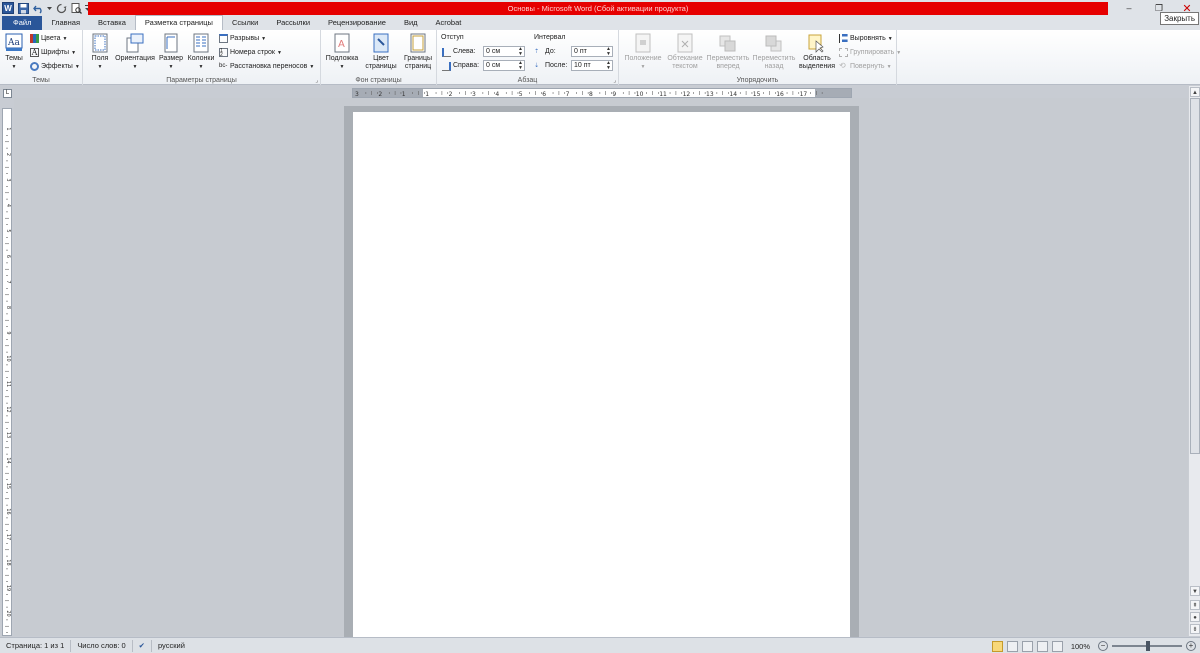  I want to click on horizontal-ruler: 3 2 1 1 2 3 4 5 6 7 8 9 10 11 12 13 14 15 16 17, so click(602, 93).